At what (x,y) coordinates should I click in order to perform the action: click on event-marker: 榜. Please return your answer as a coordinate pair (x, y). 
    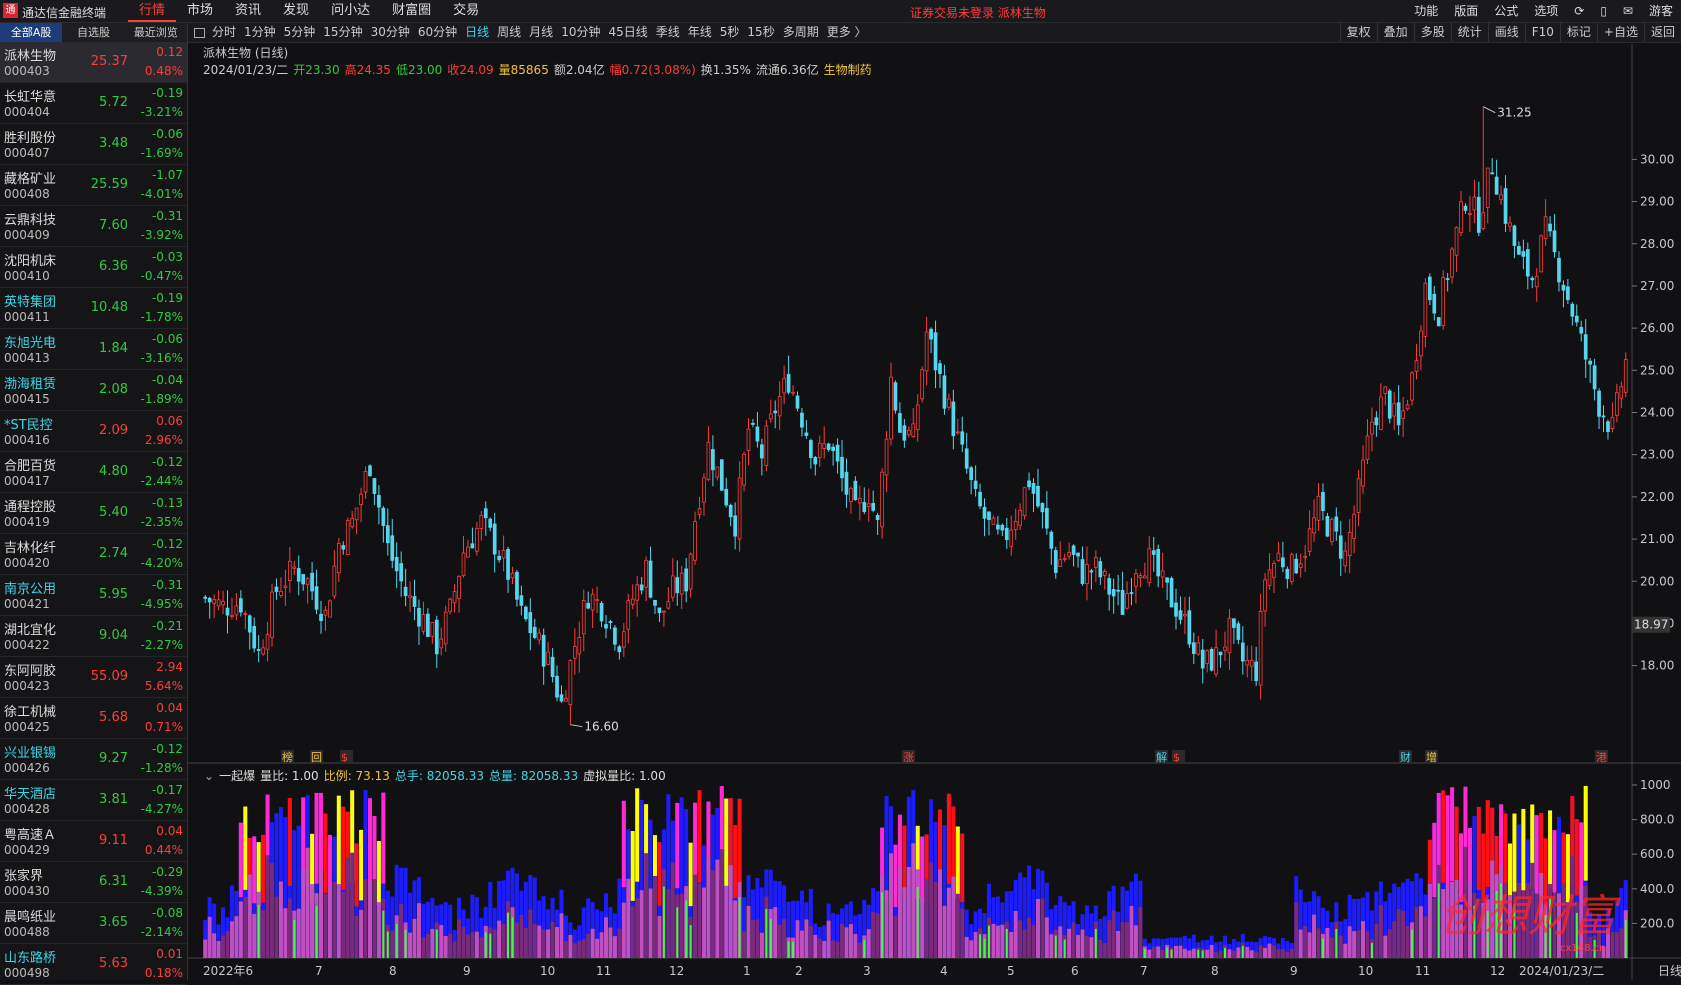
    Looking at the image, I should click on (287, 757).